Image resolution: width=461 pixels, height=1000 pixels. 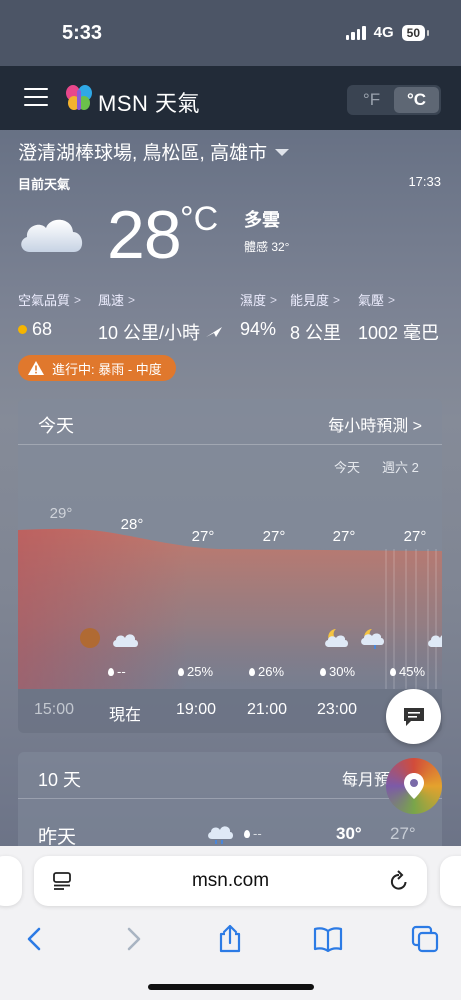 What do you see at coordinates (412, 671) in the screenshot?
I see `precip-value: 45%` at bounding box center [412, 671].